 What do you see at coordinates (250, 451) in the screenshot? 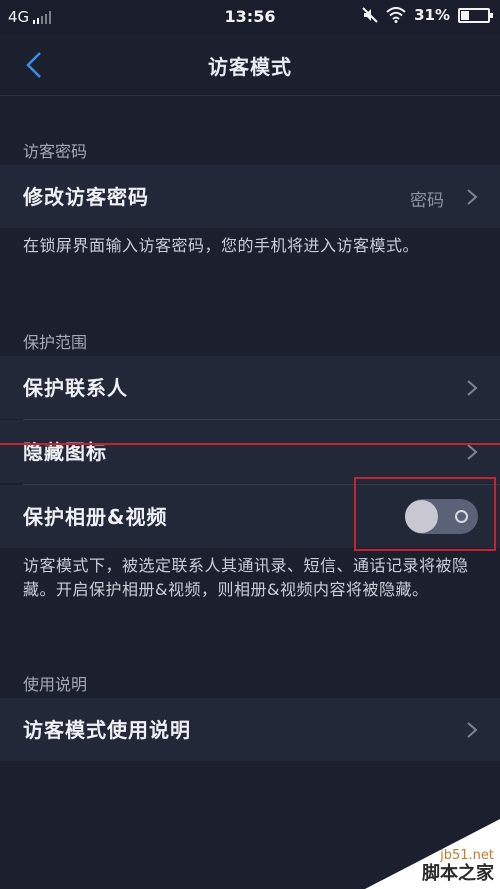
I see `hide-icon-row: 隐藏图标` at bounding box center [250, 451].